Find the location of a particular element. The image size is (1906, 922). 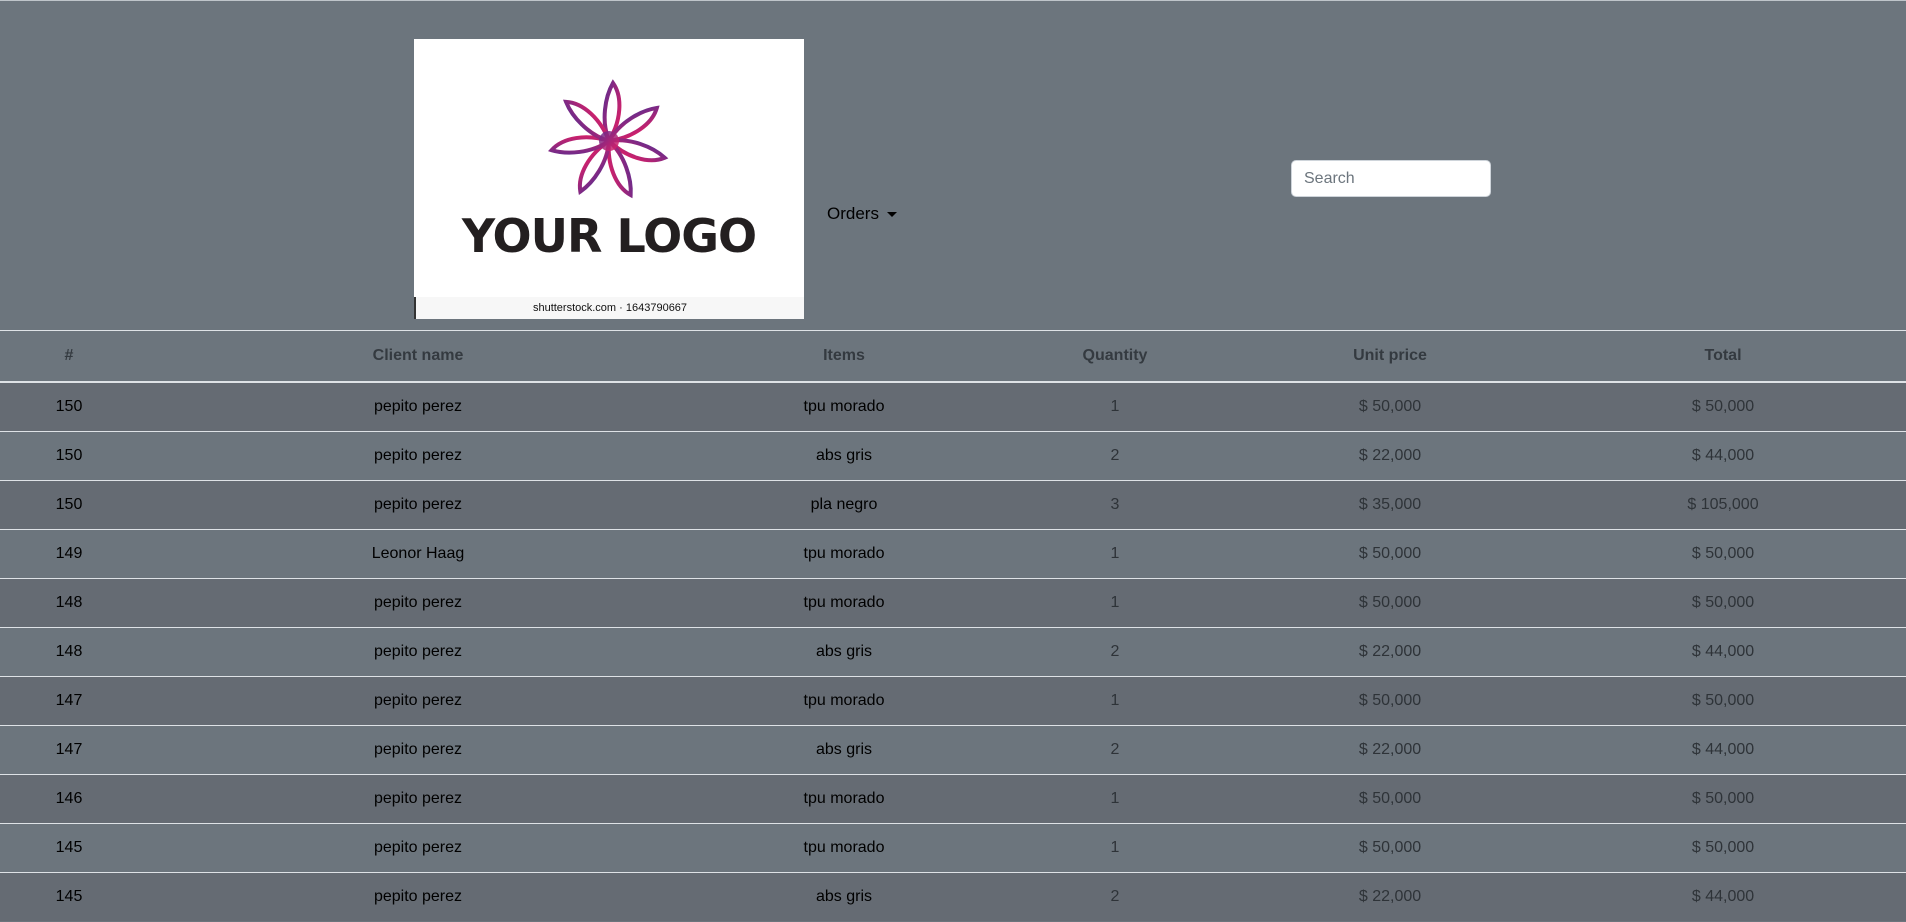

table-row: 150 pepito perez abs gris 2 $ 22,000 $ 44,000 is located at coordinates (953, 456).